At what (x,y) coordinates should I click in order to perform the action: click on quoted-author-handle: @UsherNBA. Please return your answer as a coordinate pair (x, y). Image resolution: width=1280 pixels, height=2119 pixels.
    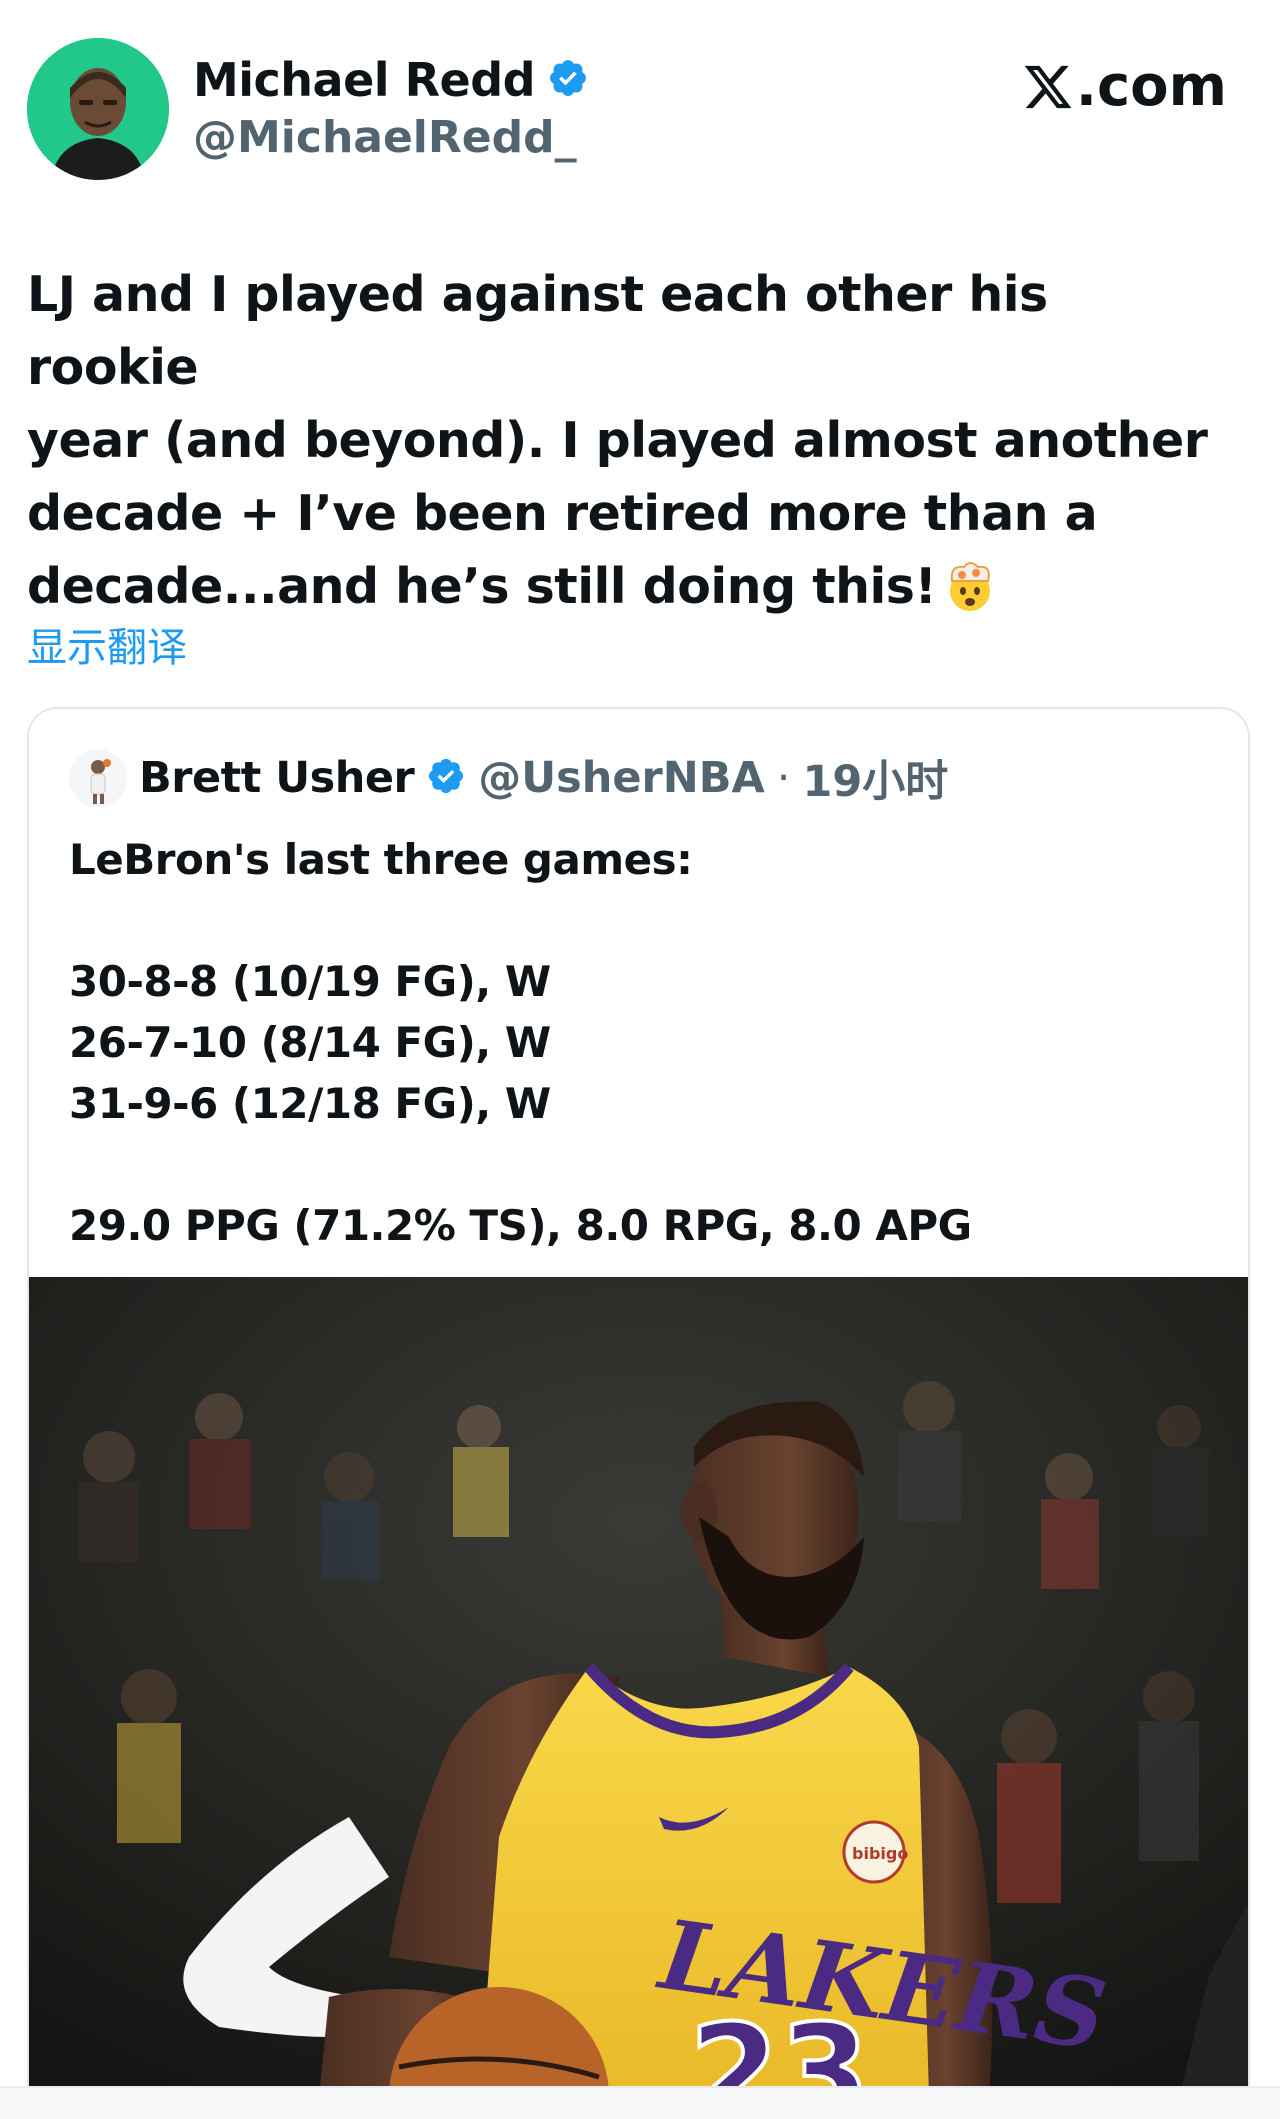
    Looking at the image, I should click on (621, 778).